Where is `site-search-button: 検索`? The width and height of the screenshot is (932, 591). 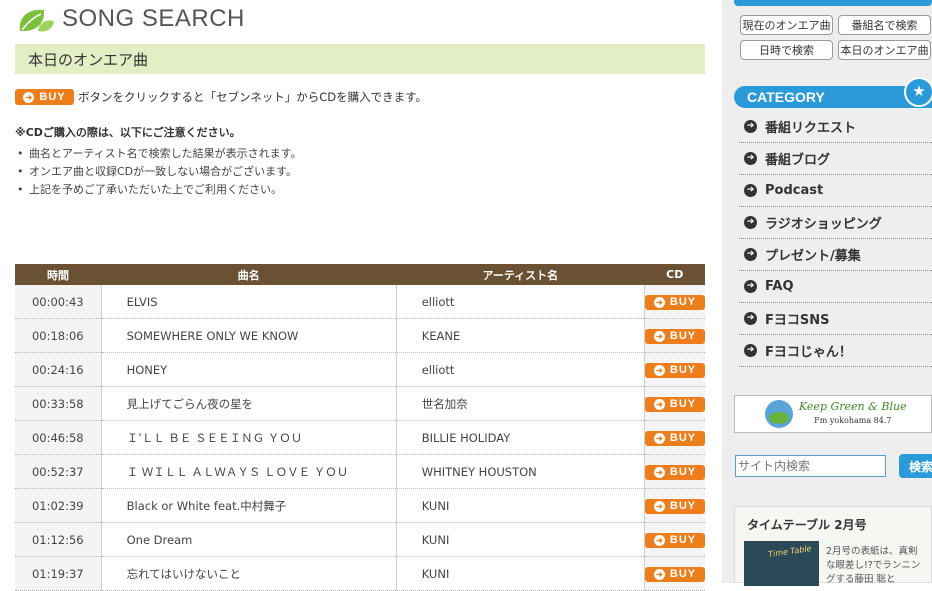 site-search-button: 検索 is located at coordinates (915, 466).